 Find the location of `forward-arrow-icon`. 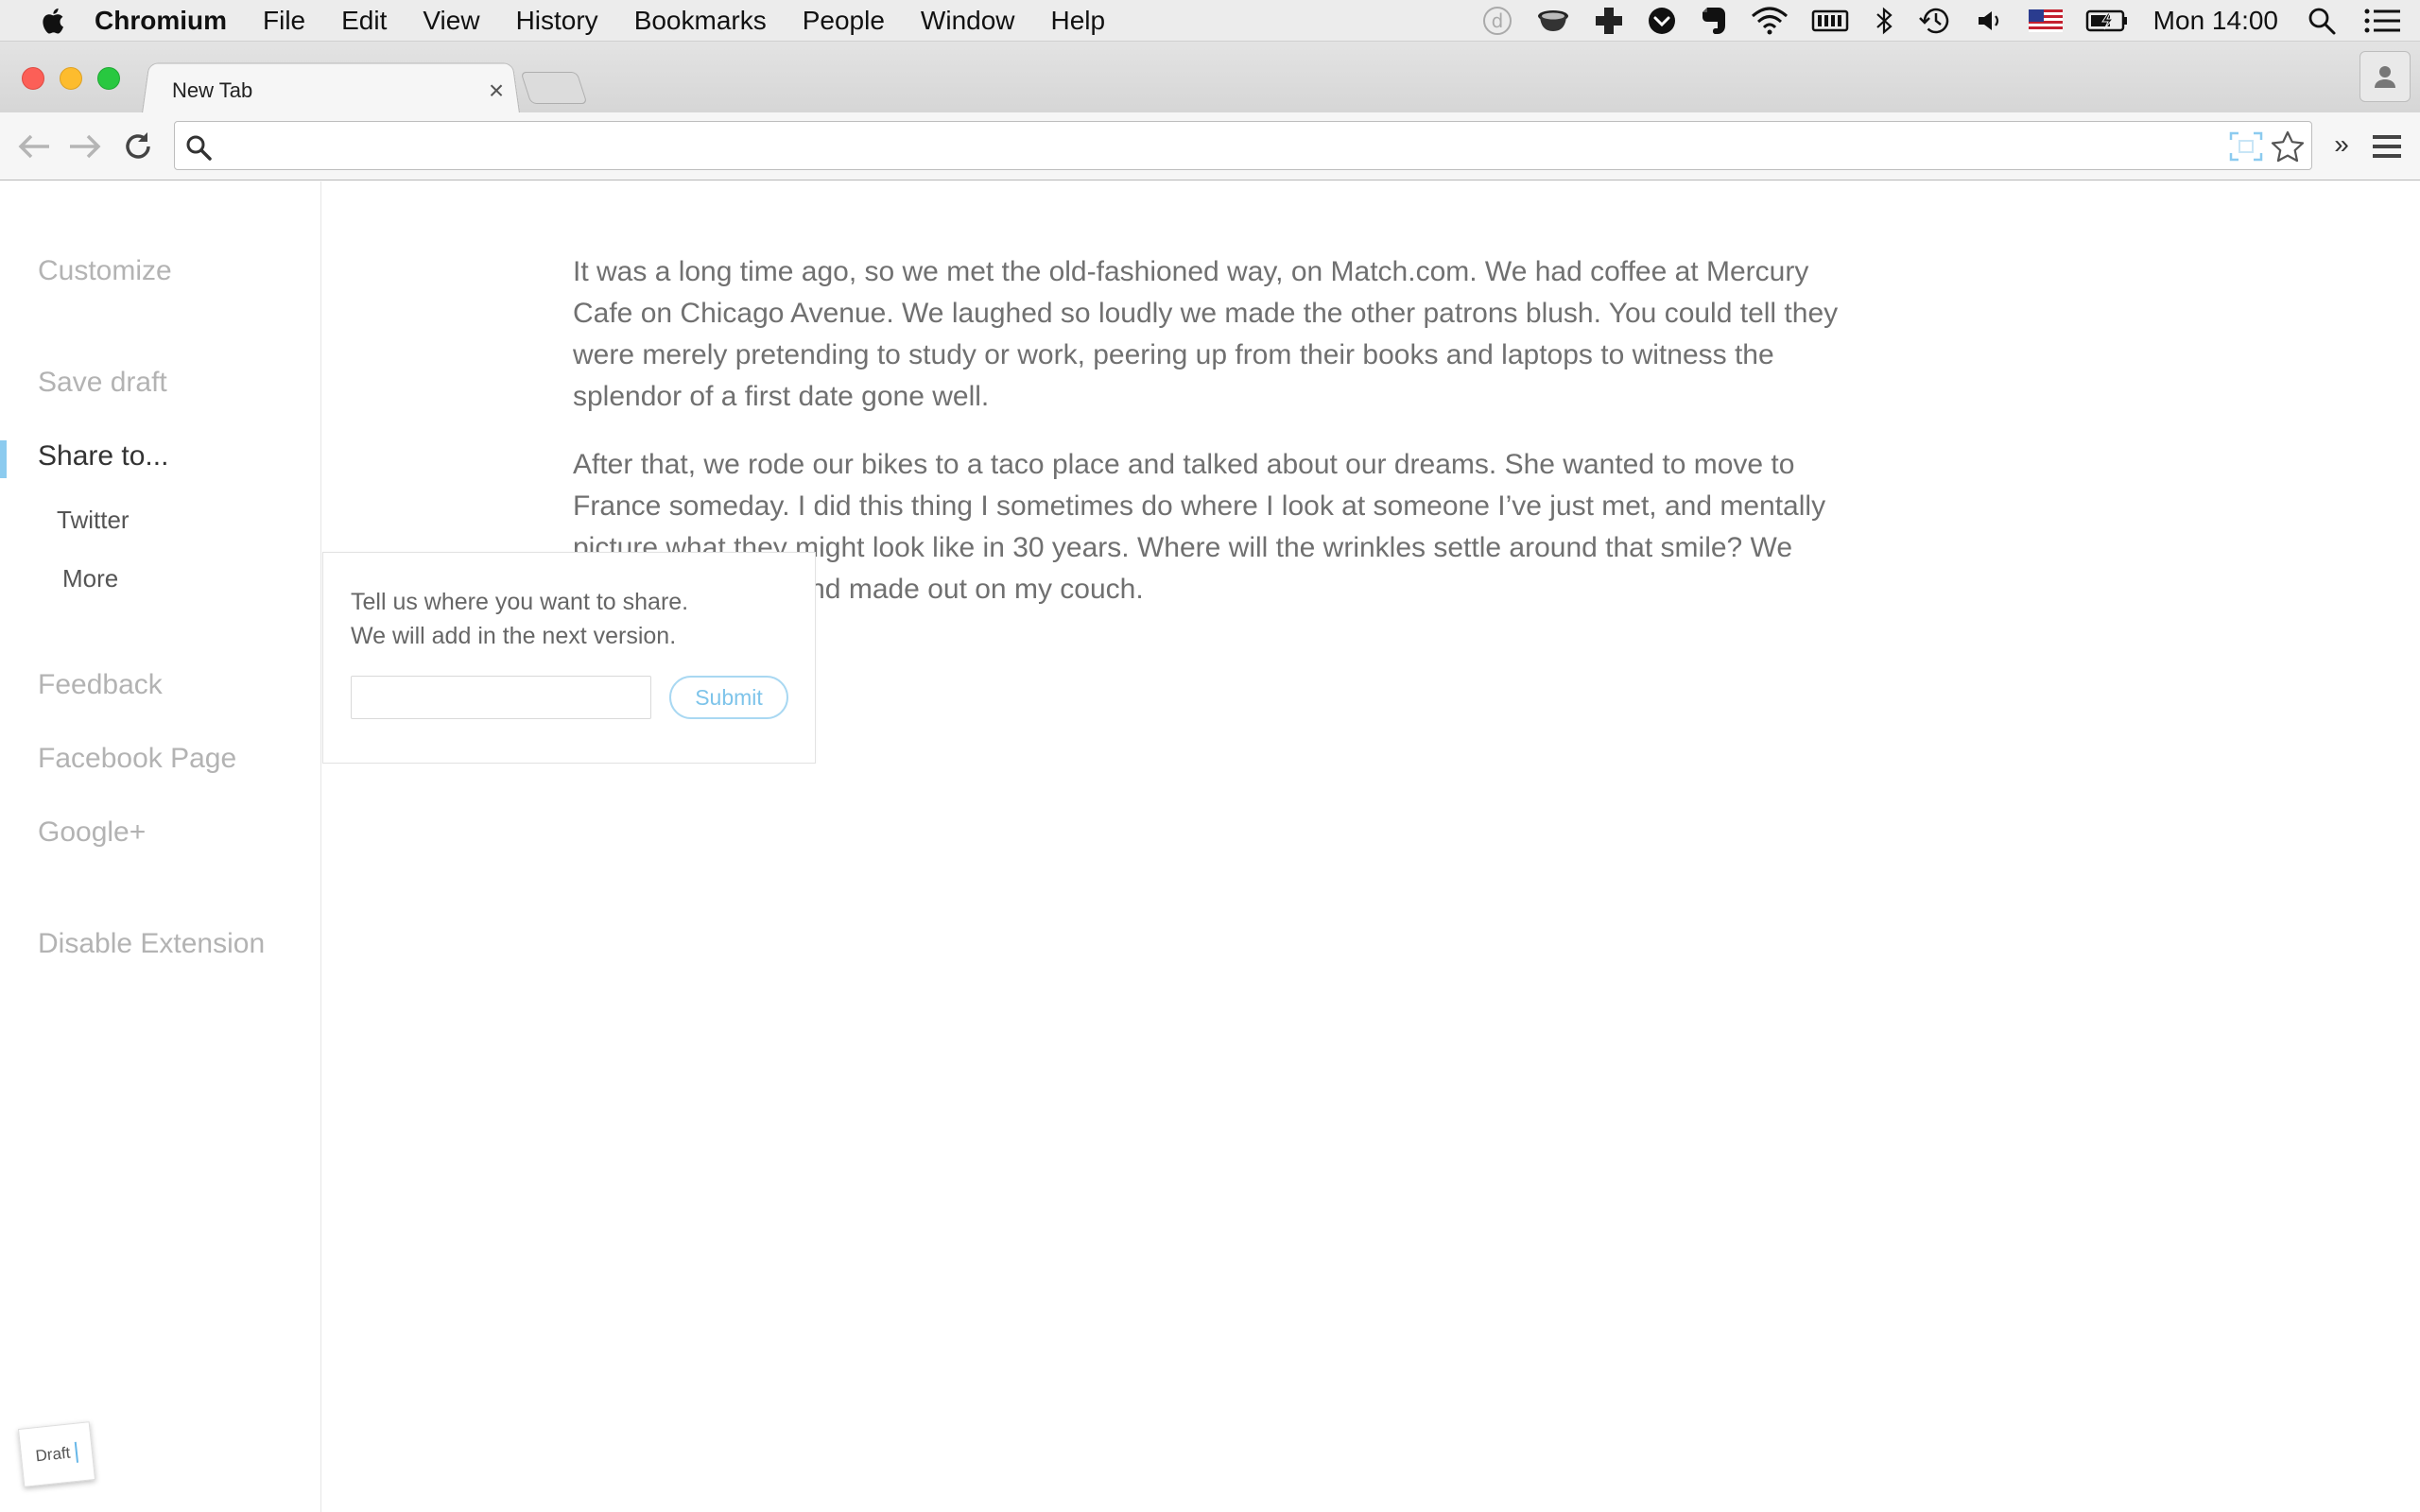

forward-arrow-icon is located at coordinates (85, 146).